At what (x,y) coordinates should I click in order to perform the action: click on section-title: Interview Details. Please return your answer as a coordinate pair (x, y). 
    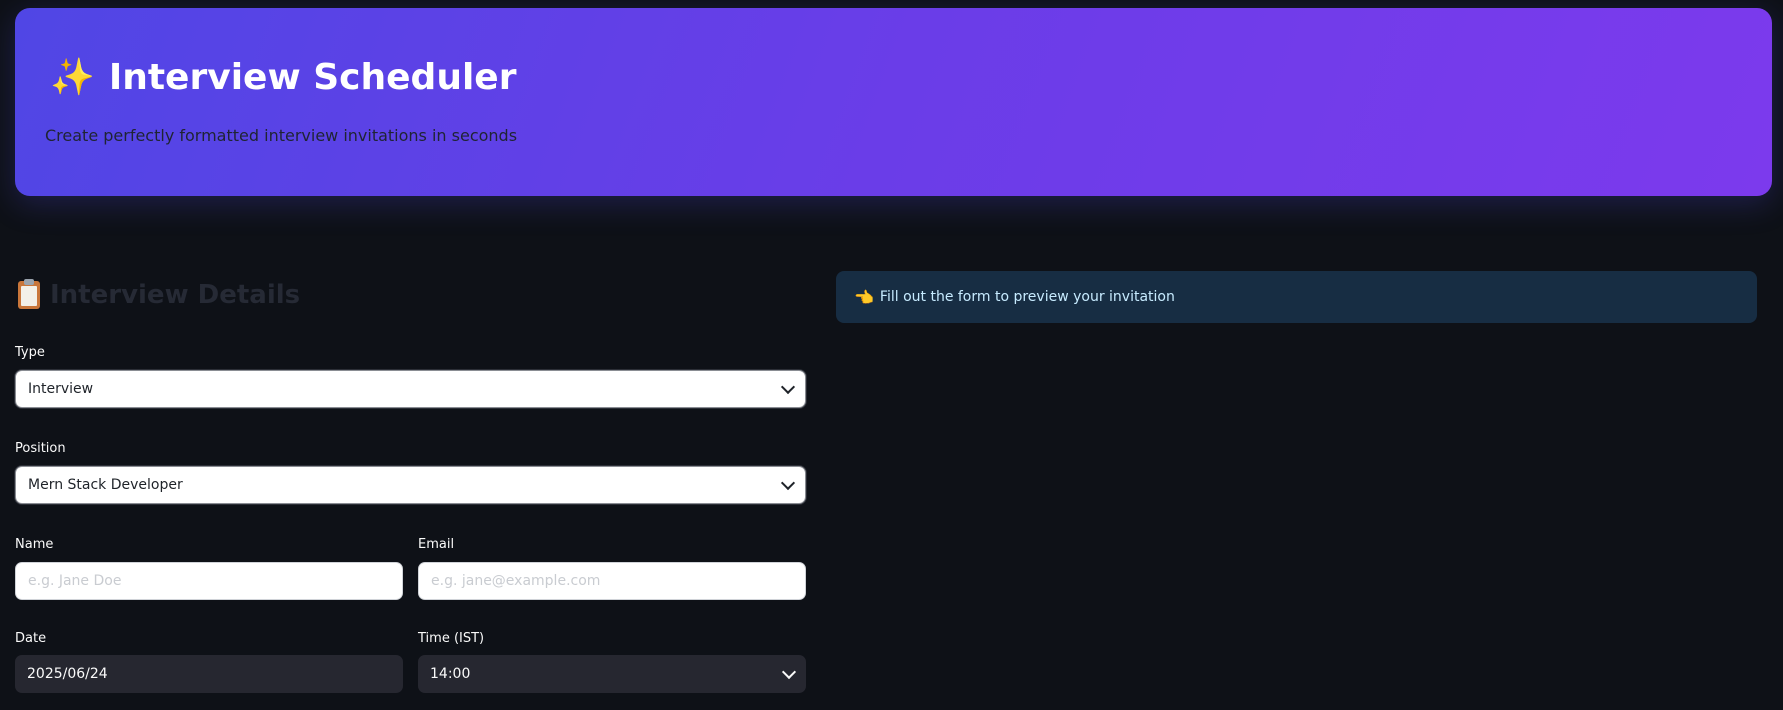
    Looking at the image, I should click on (159, 294).